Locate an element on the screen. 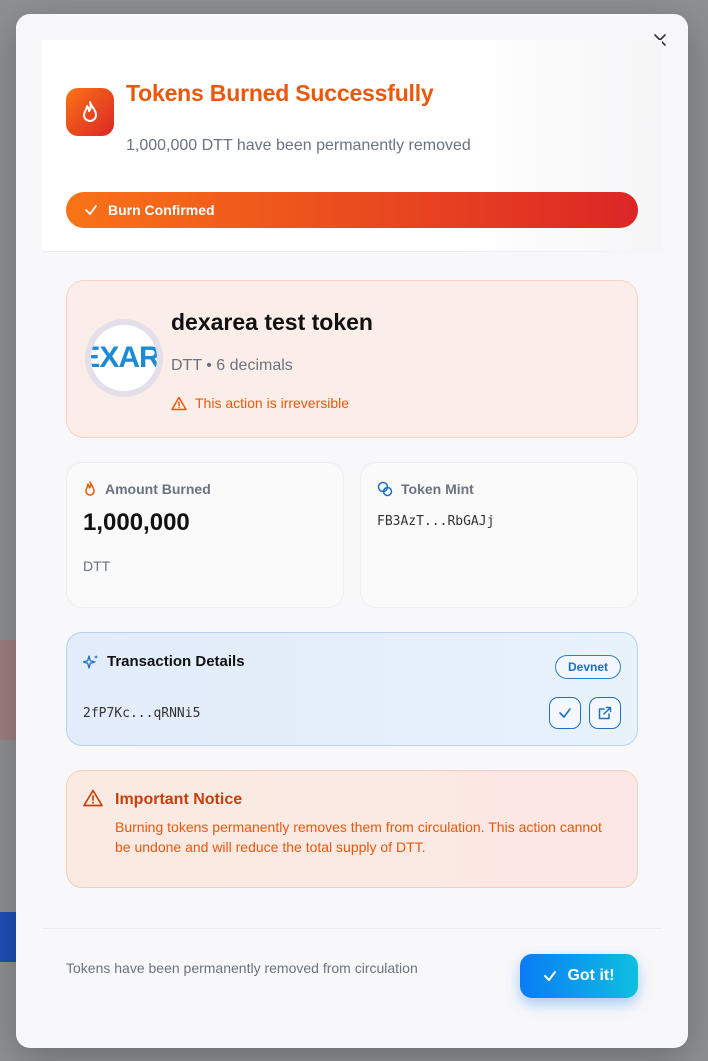 This screenshot has height=1061, width=708. copy-hash-button is located at coordinates (565, 713).